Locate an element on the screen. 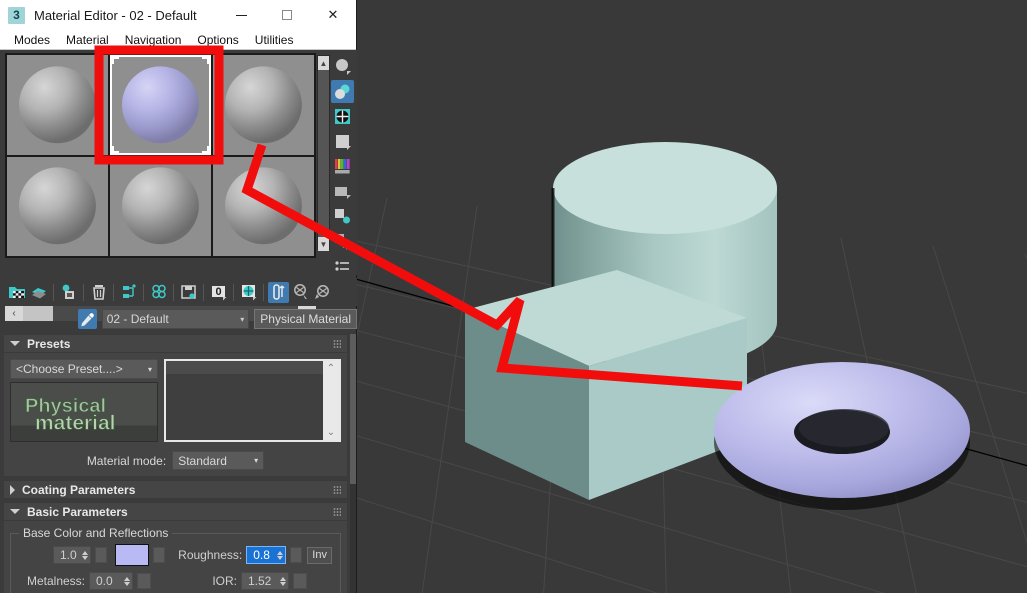 Image resolution: width=1027 pixels, height=593 pixels. delete-material-icon is located at coordinates (98, 292).